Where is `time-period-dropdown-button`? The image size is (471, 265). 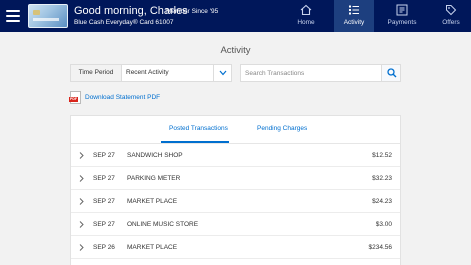 time-period-dropdown-button is located at coordinates (222, 73).